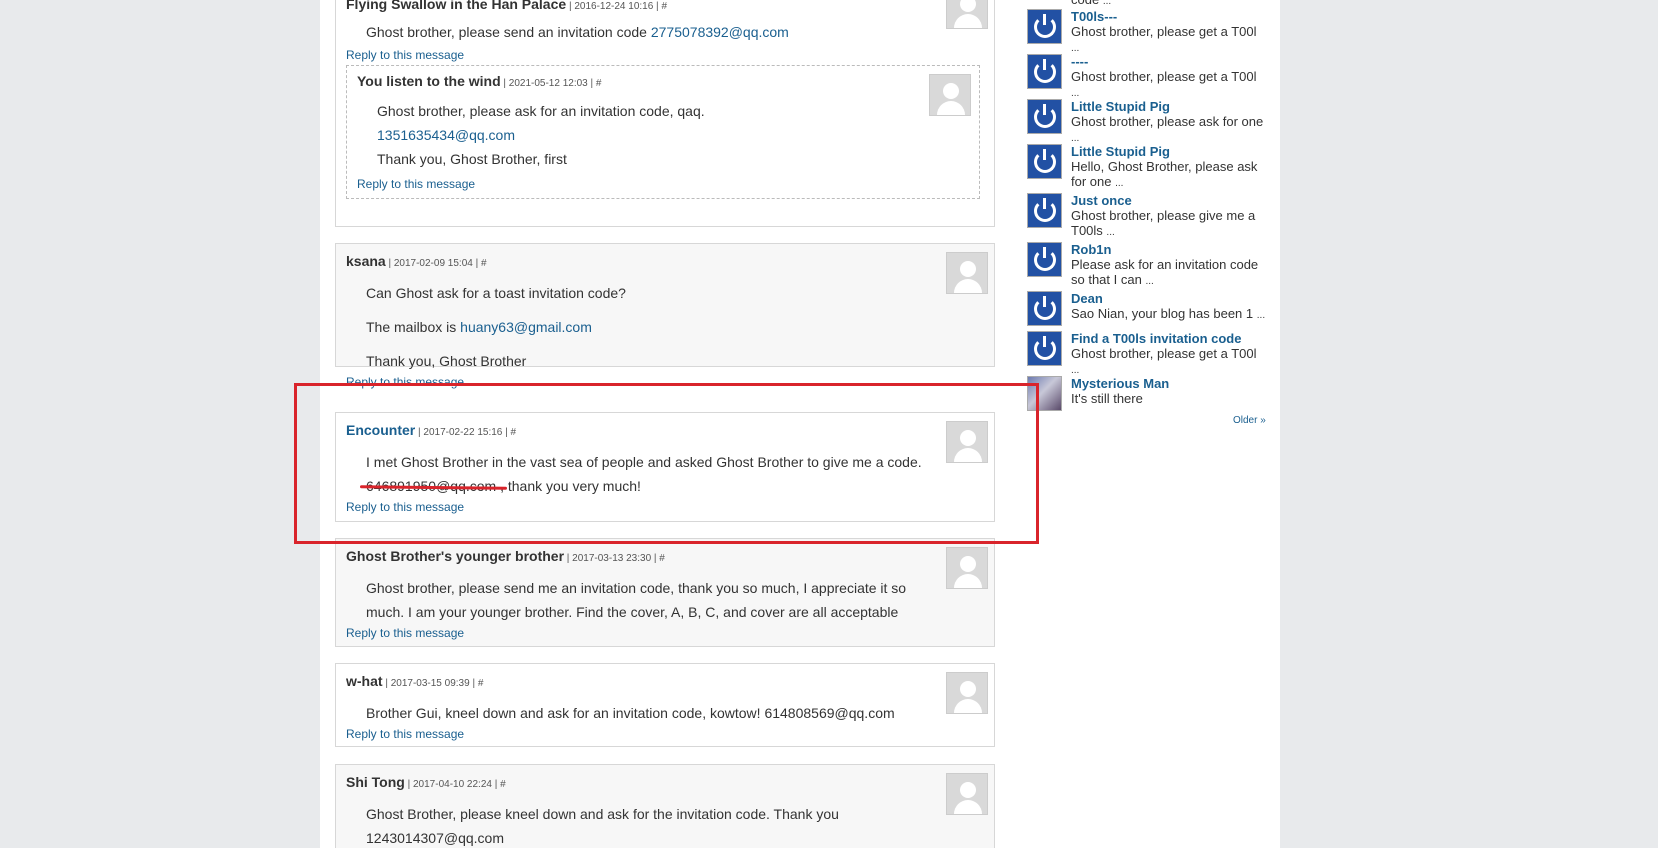 The width and height of the screenshot is (1658, 848). I want to click on comment-author: Flying Swallow in the Han Palace, so click(456, 6).